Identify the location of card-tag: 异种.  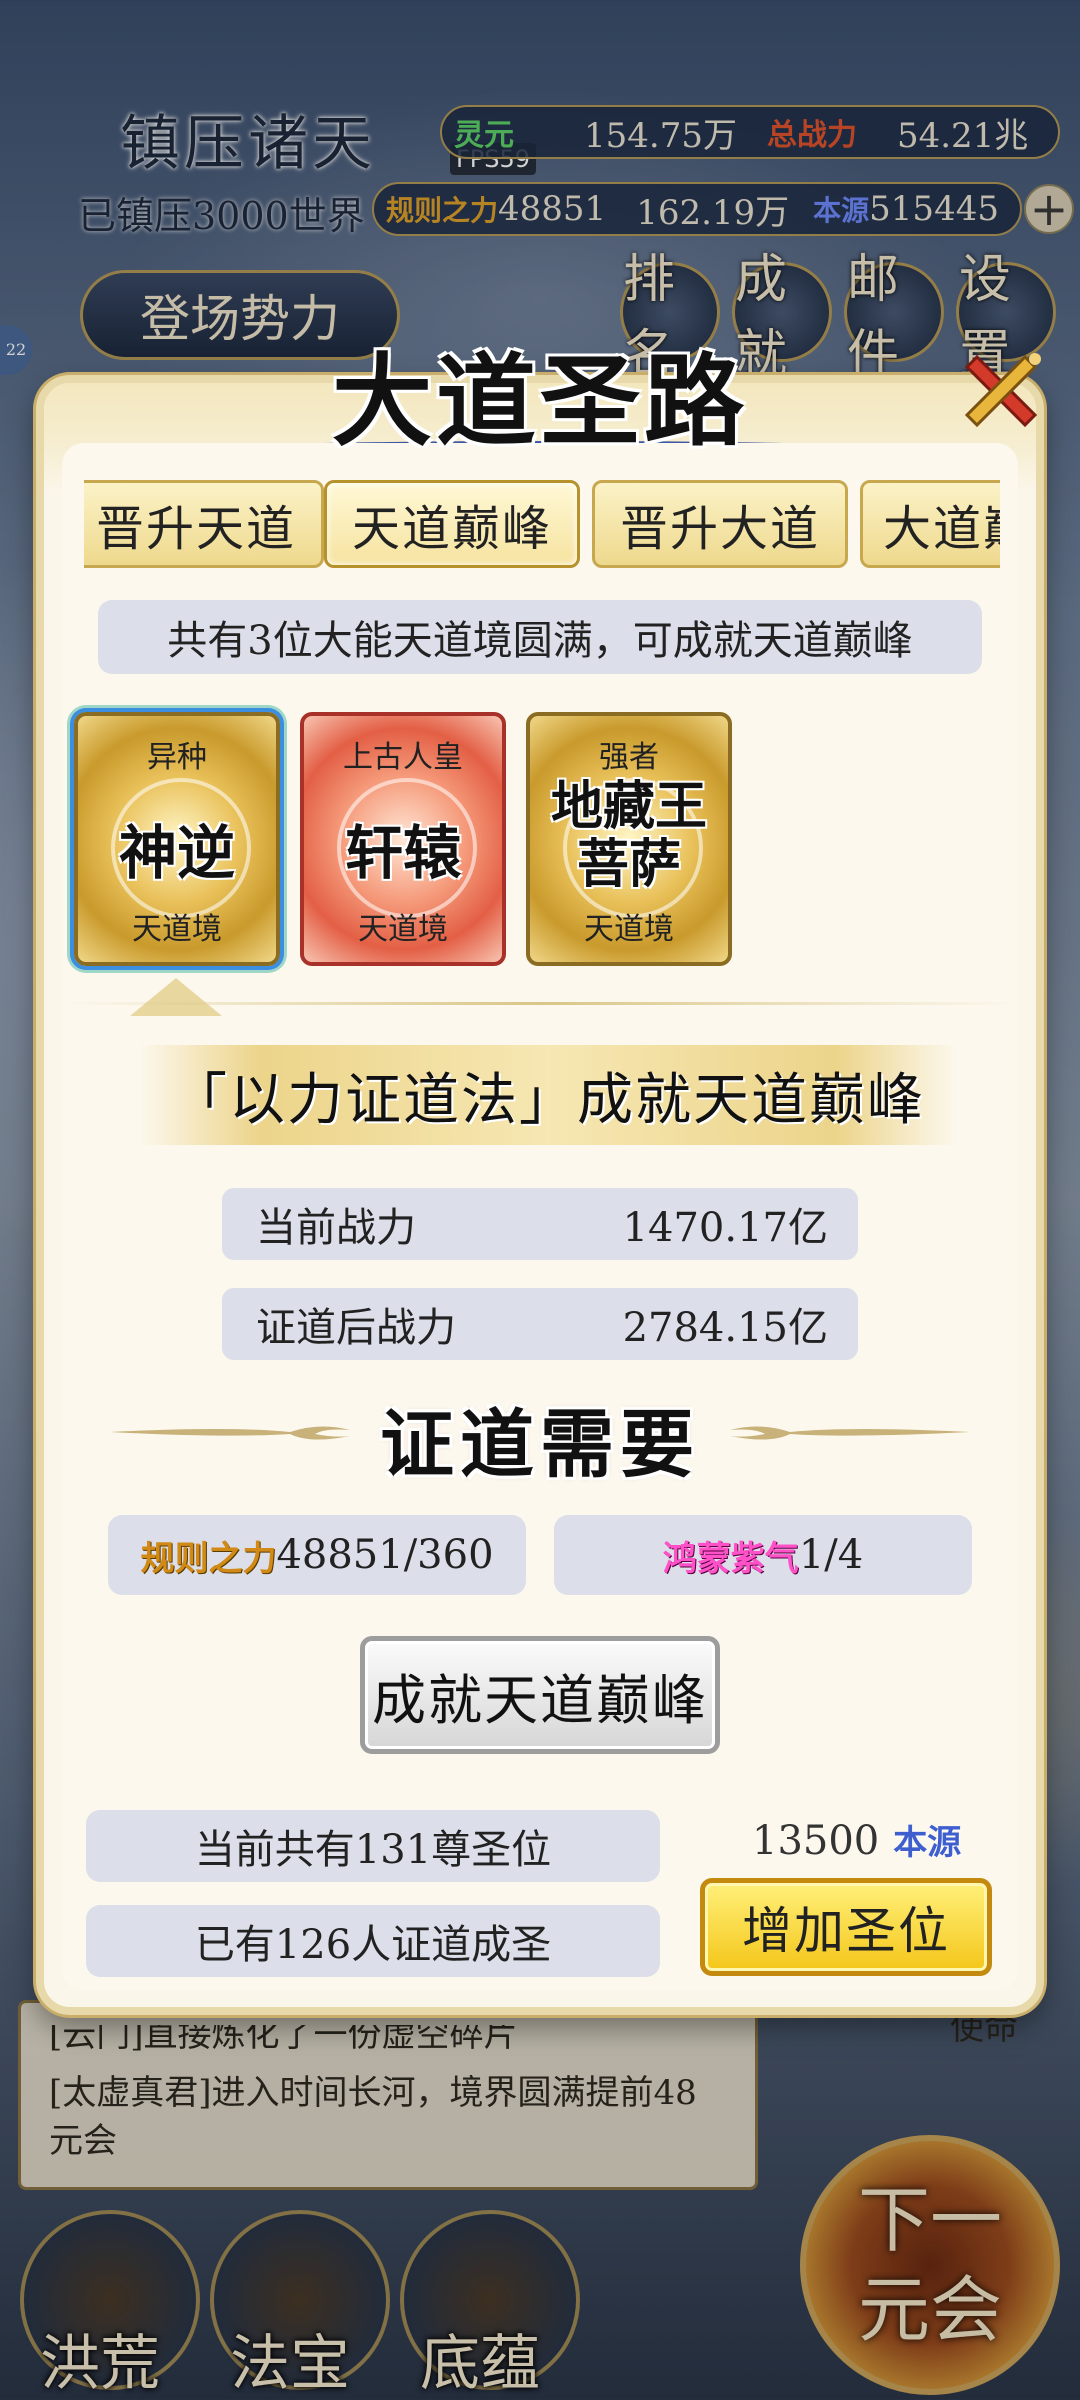
(177, 757).